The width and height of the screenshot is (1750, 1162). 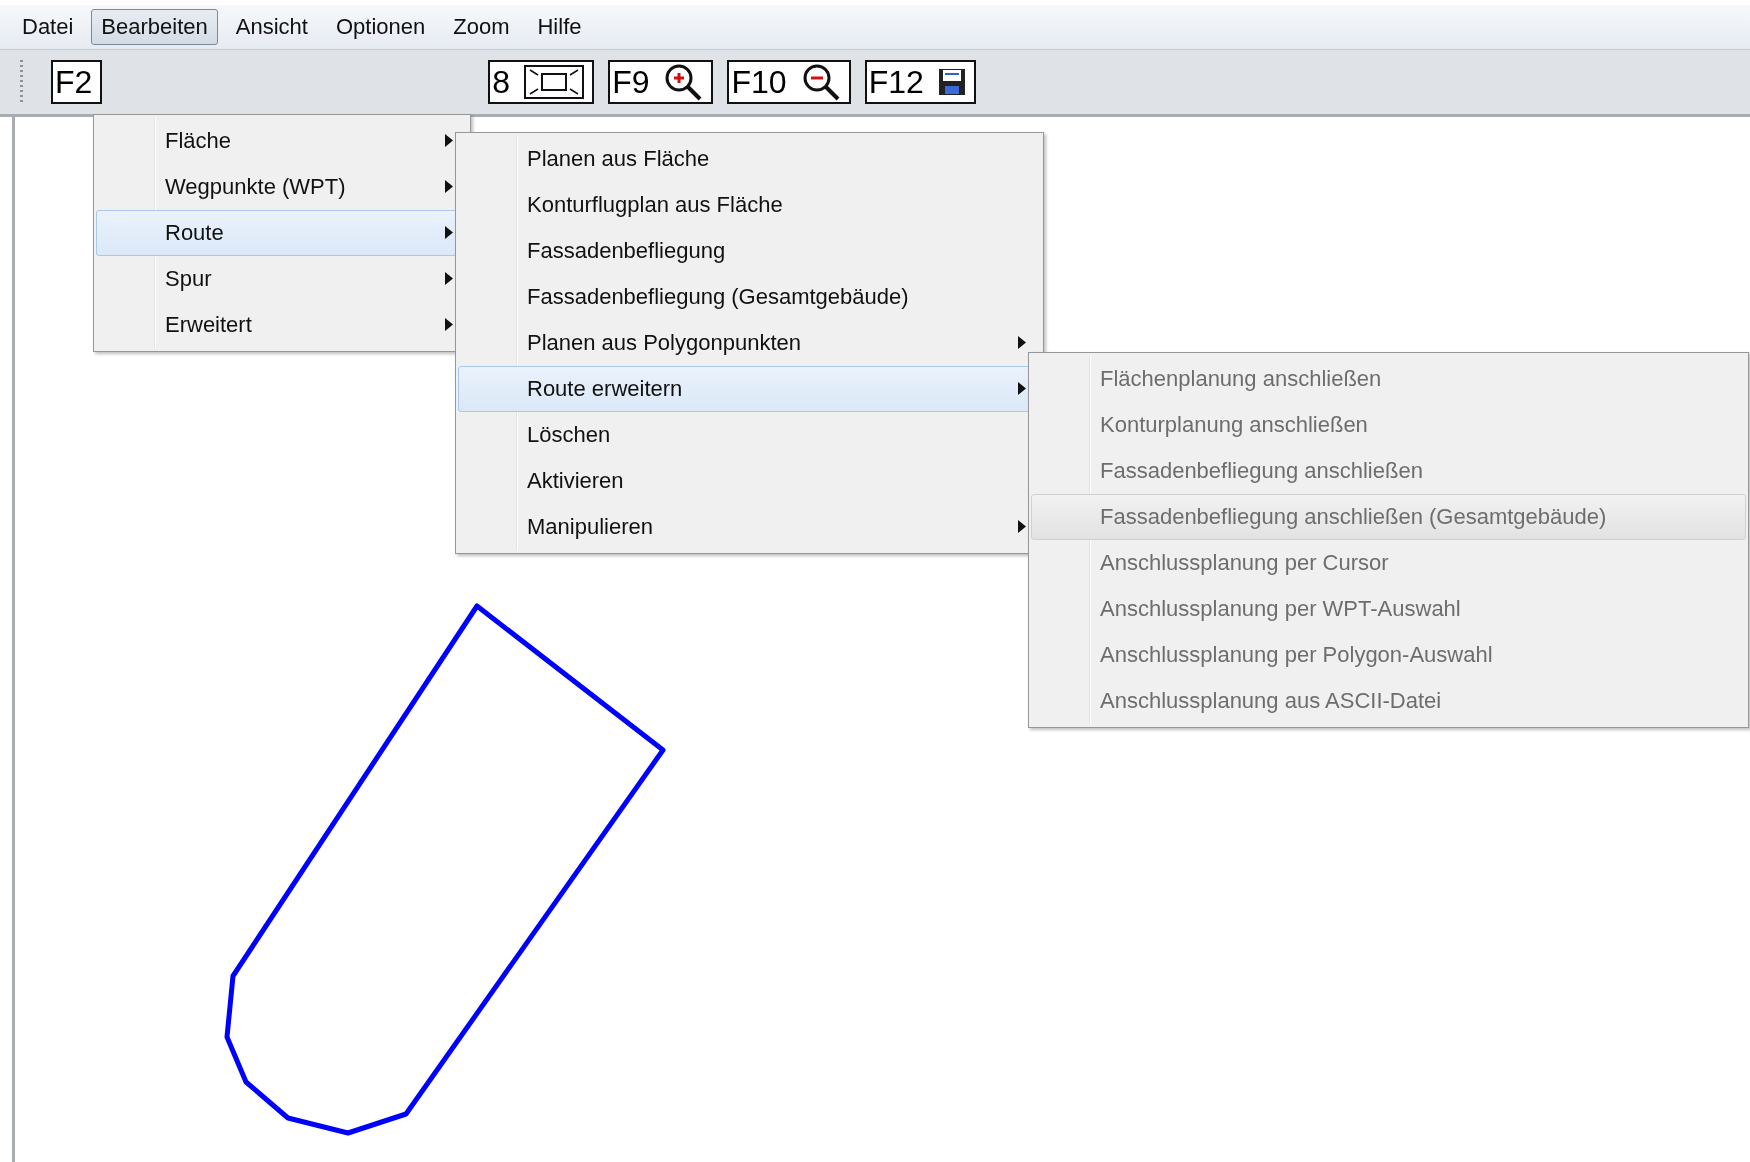 I want to click on toolbar-button: 8, so click(x=541, y=82).